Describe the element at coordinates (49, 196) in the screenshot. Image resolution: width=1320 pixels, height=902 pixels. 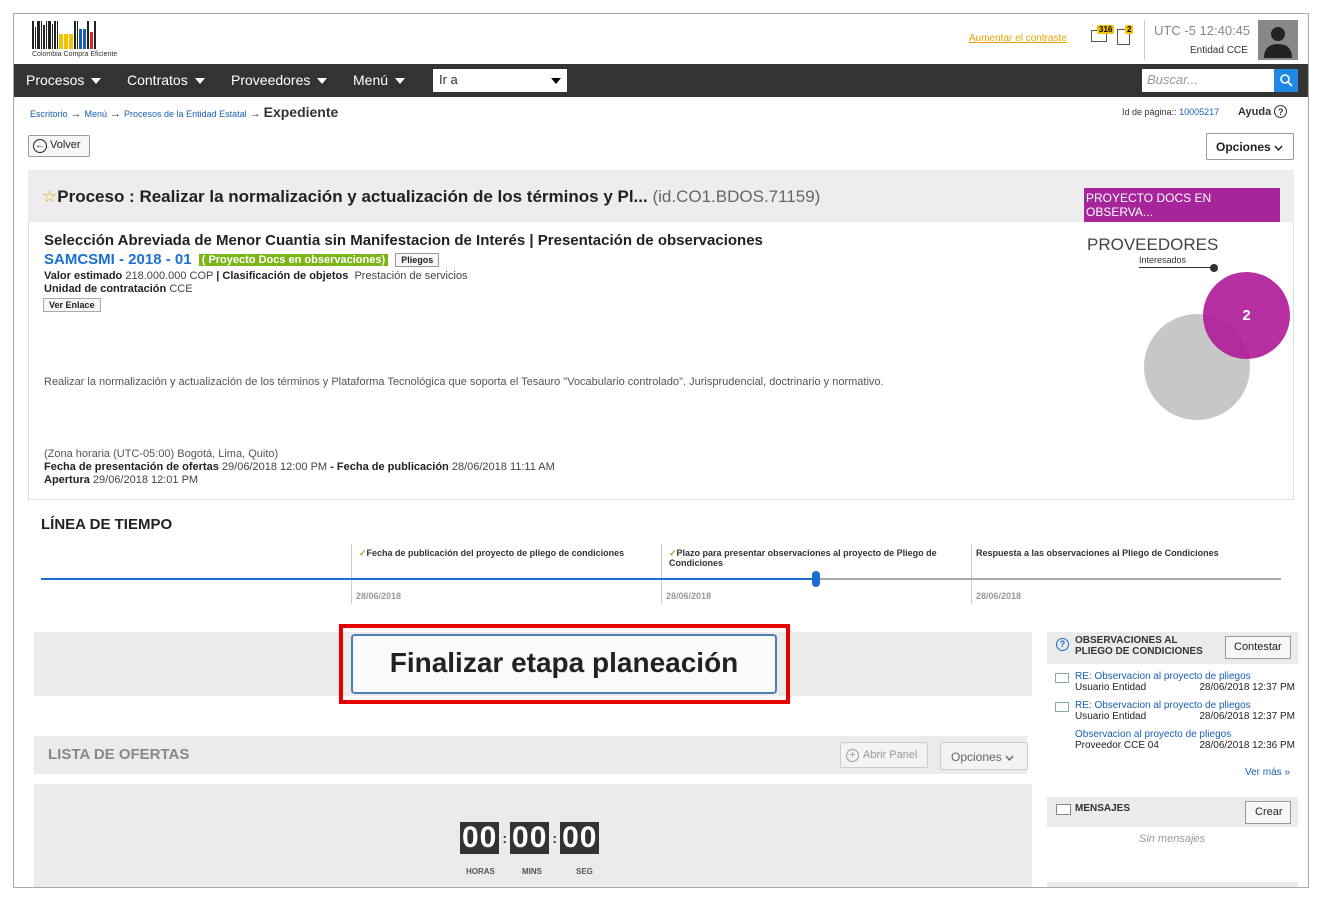
I see `star-favorite-icon: ☆` at that location.